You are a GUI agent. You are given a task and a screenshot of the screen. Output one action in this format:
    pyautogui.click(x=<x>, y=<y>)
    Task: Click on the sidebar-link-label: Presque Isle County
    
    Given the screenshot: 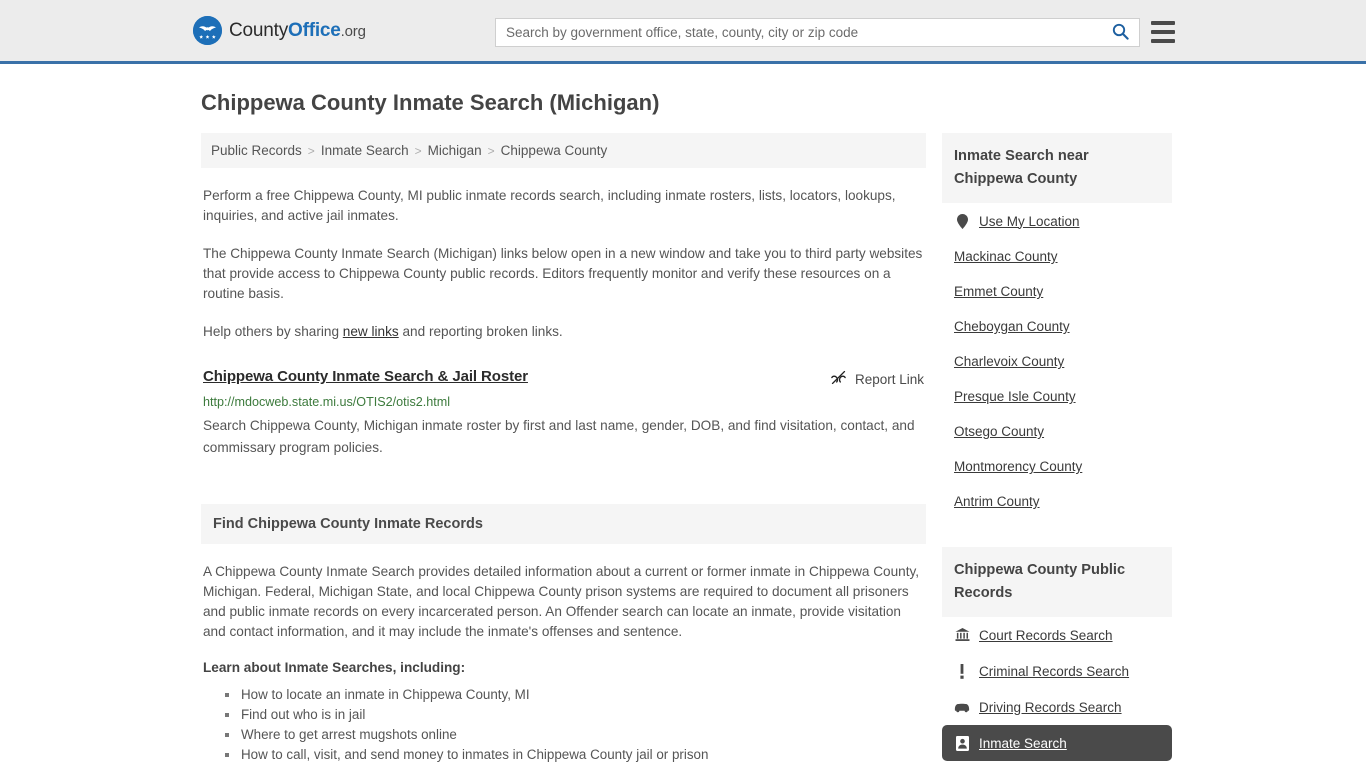 What is the action you would take?
    pyautogui.click(x=1015, y=396)
    